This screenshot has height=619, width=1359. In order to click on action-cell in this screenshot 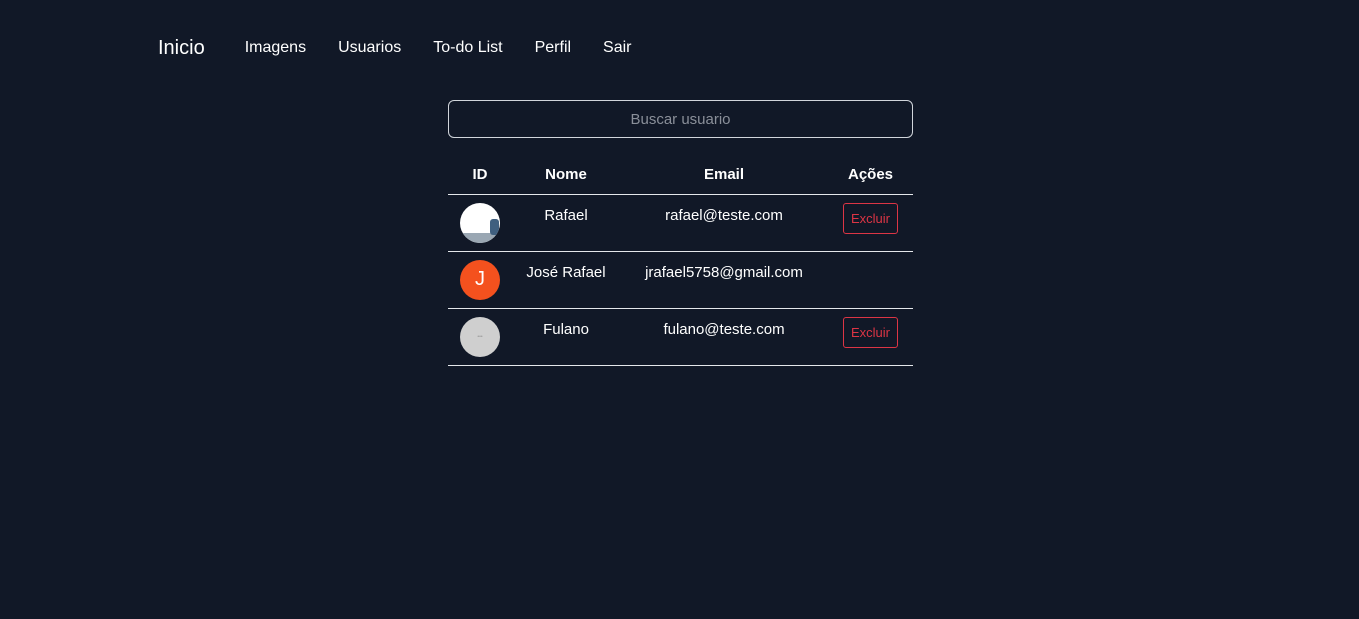, I will do `click(870, 280)`.